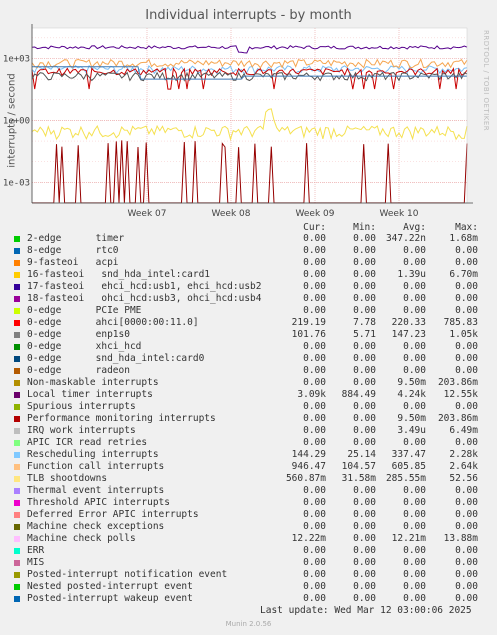 This screenshot has height=635, width=497. What do you see at coordinates (247, 251) in the screenshot?
I see `legend-row: 8-edge rtc0 0.00 0.00 0.00 0.00` at bounding box center [247, 251].